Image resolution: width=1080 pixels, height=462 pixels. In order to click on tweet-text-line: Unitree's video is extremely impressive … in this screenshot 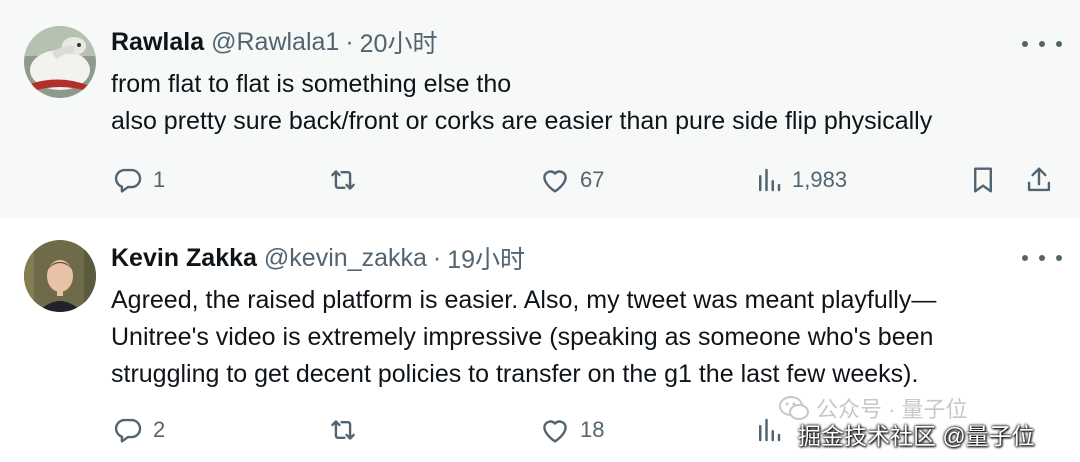, I will do `click(522, 337)`.